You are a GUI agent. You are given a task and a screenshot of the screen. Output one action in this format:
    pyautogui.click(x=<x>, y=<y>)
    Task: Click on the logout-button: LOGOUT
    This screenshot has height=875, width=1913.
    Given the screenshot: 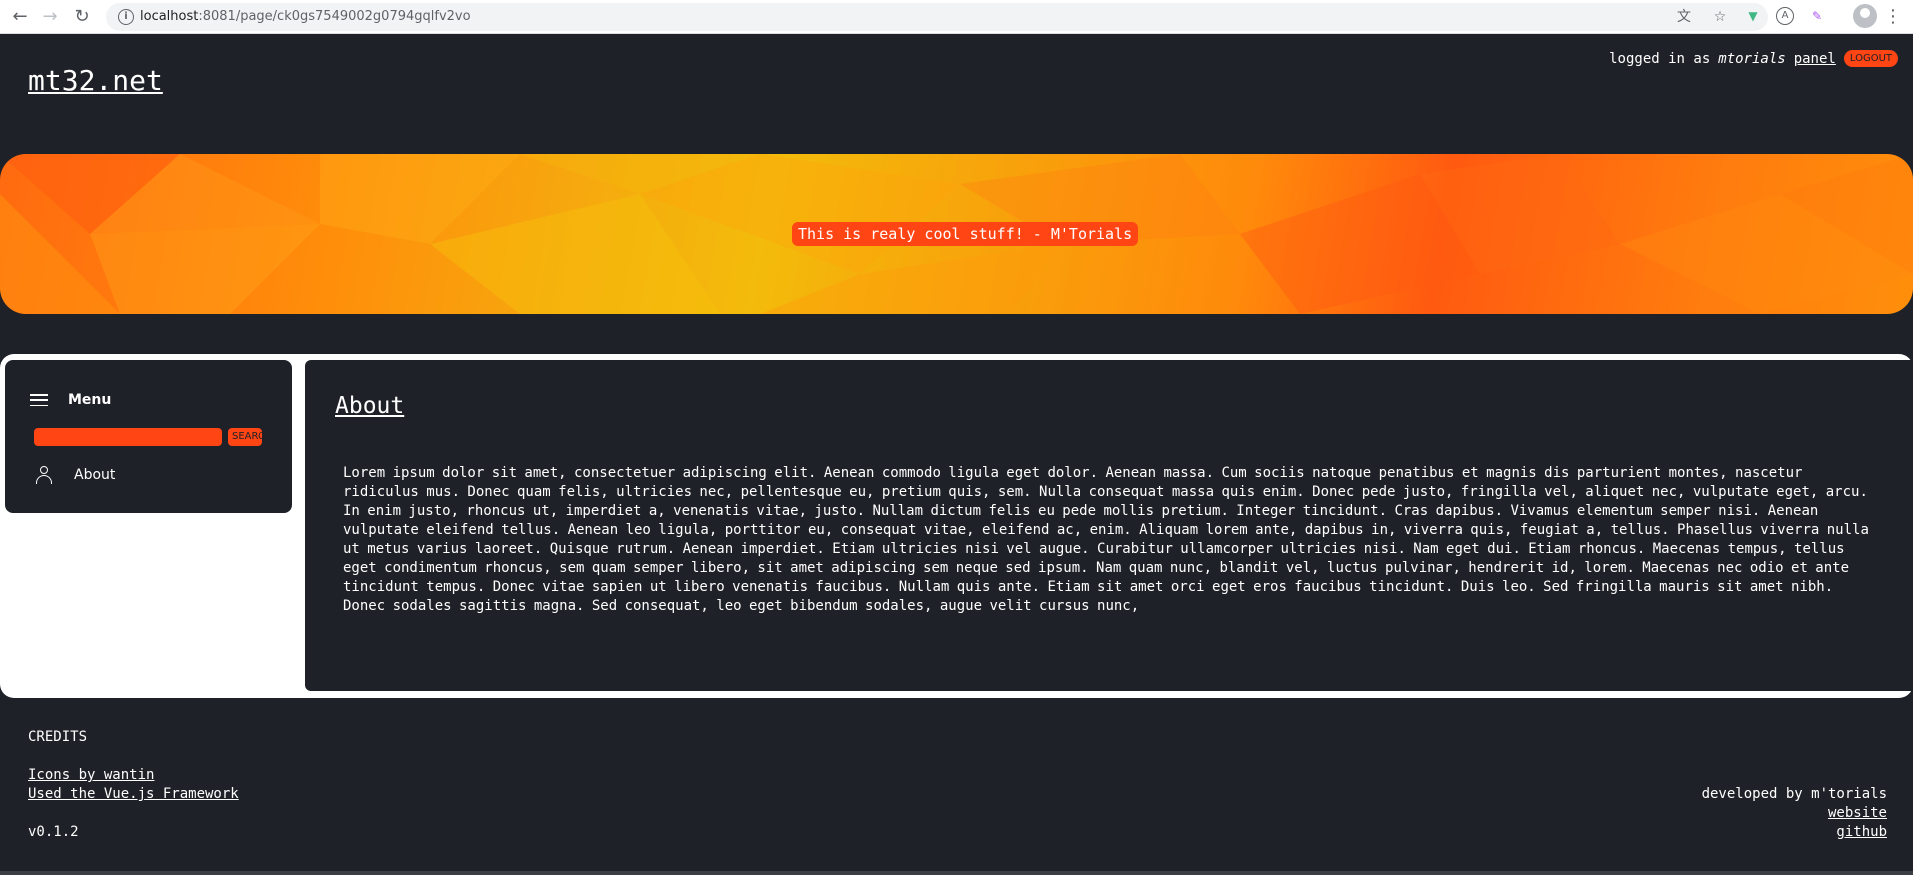 What is the action you would take?
    pyautogui.click(x=1870, y=58)
    